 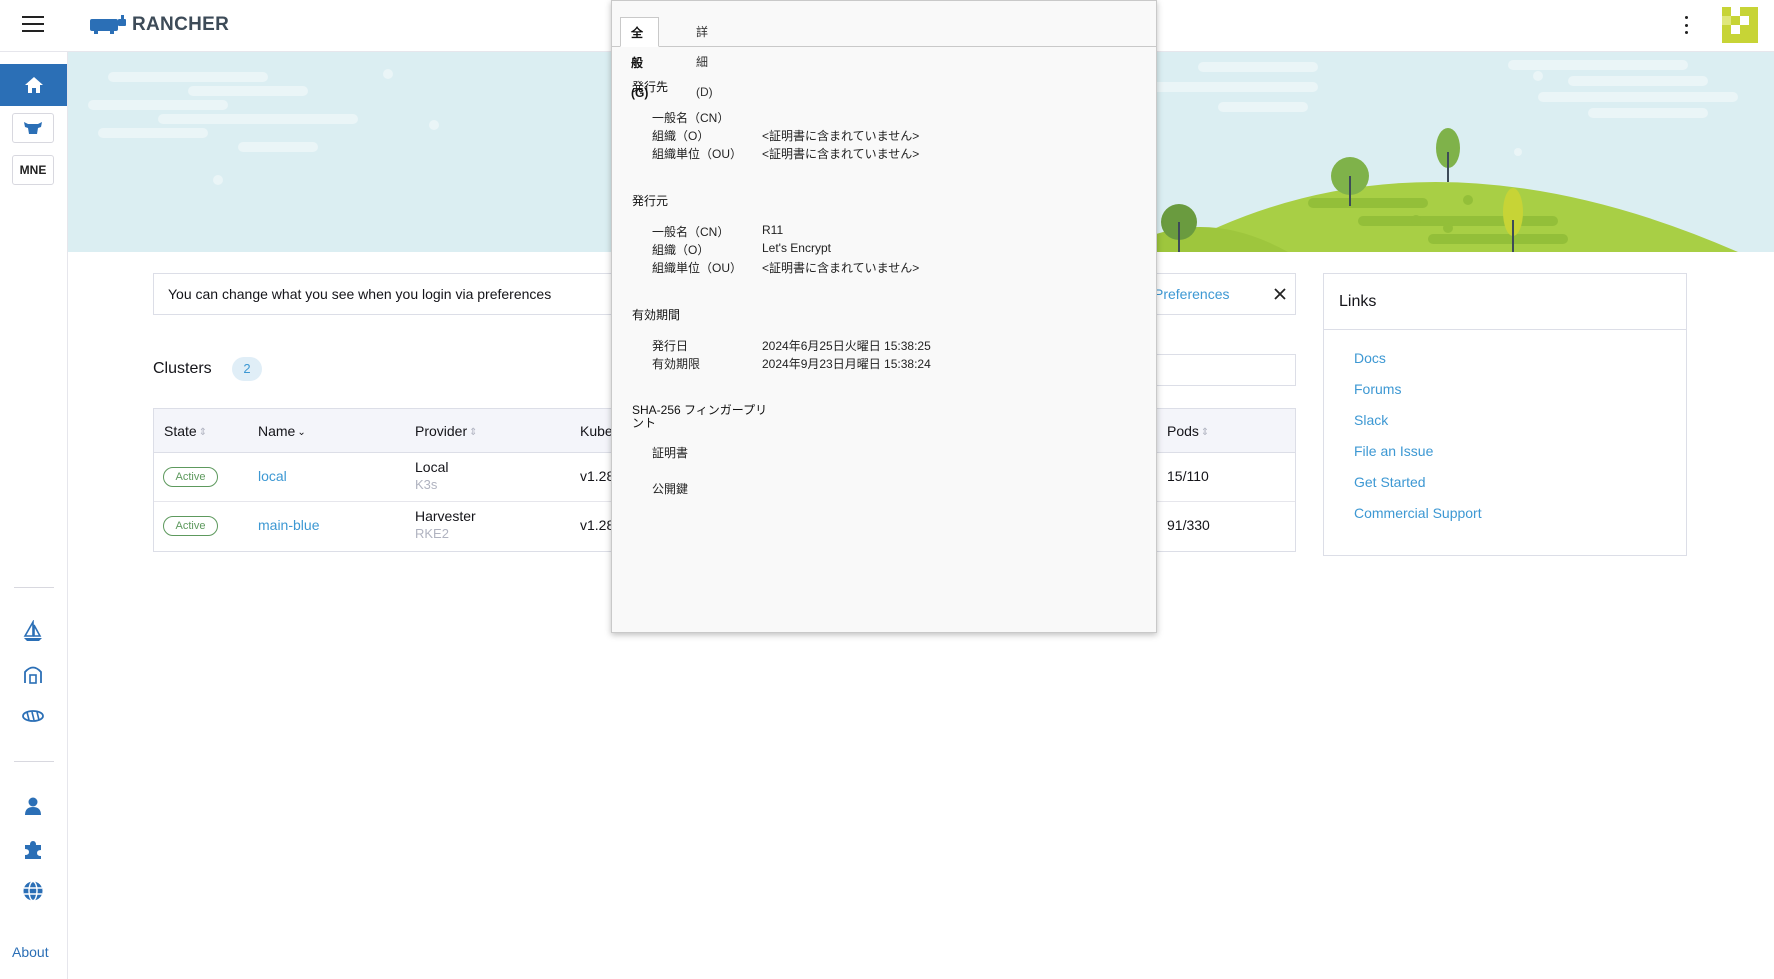 I want to click on sidebar: MNE About, so click(x=34, y=515).